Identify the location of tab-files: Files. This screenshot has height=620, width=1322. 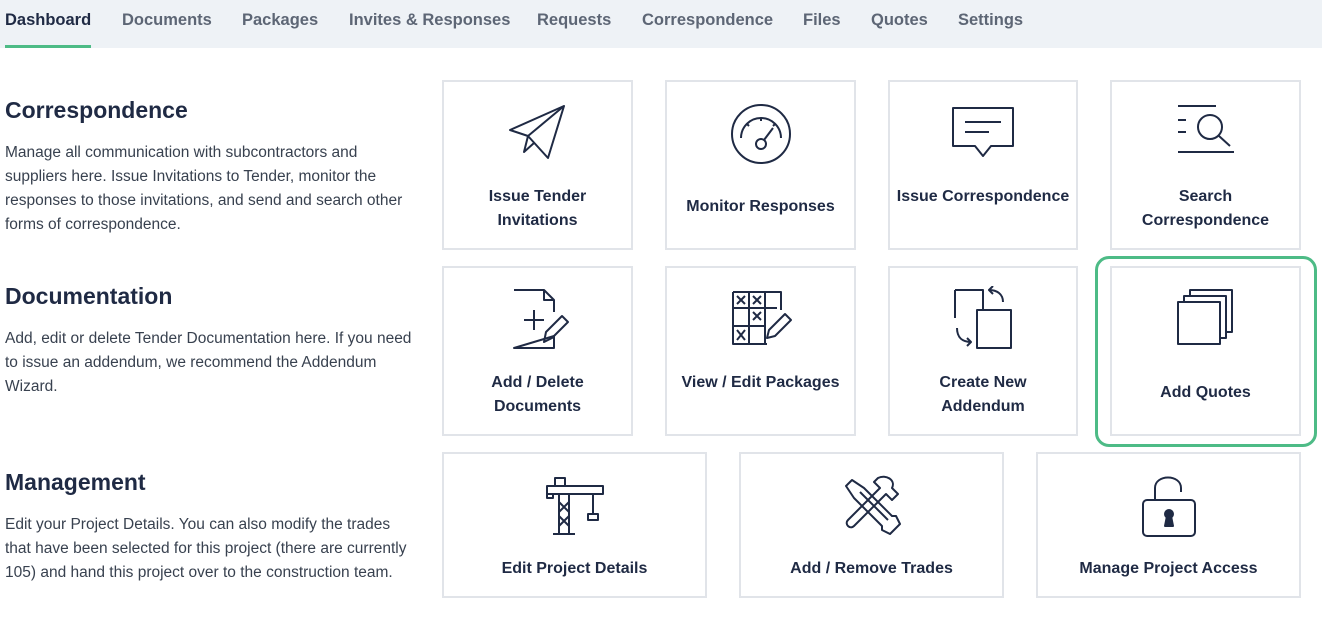
(822, 24).